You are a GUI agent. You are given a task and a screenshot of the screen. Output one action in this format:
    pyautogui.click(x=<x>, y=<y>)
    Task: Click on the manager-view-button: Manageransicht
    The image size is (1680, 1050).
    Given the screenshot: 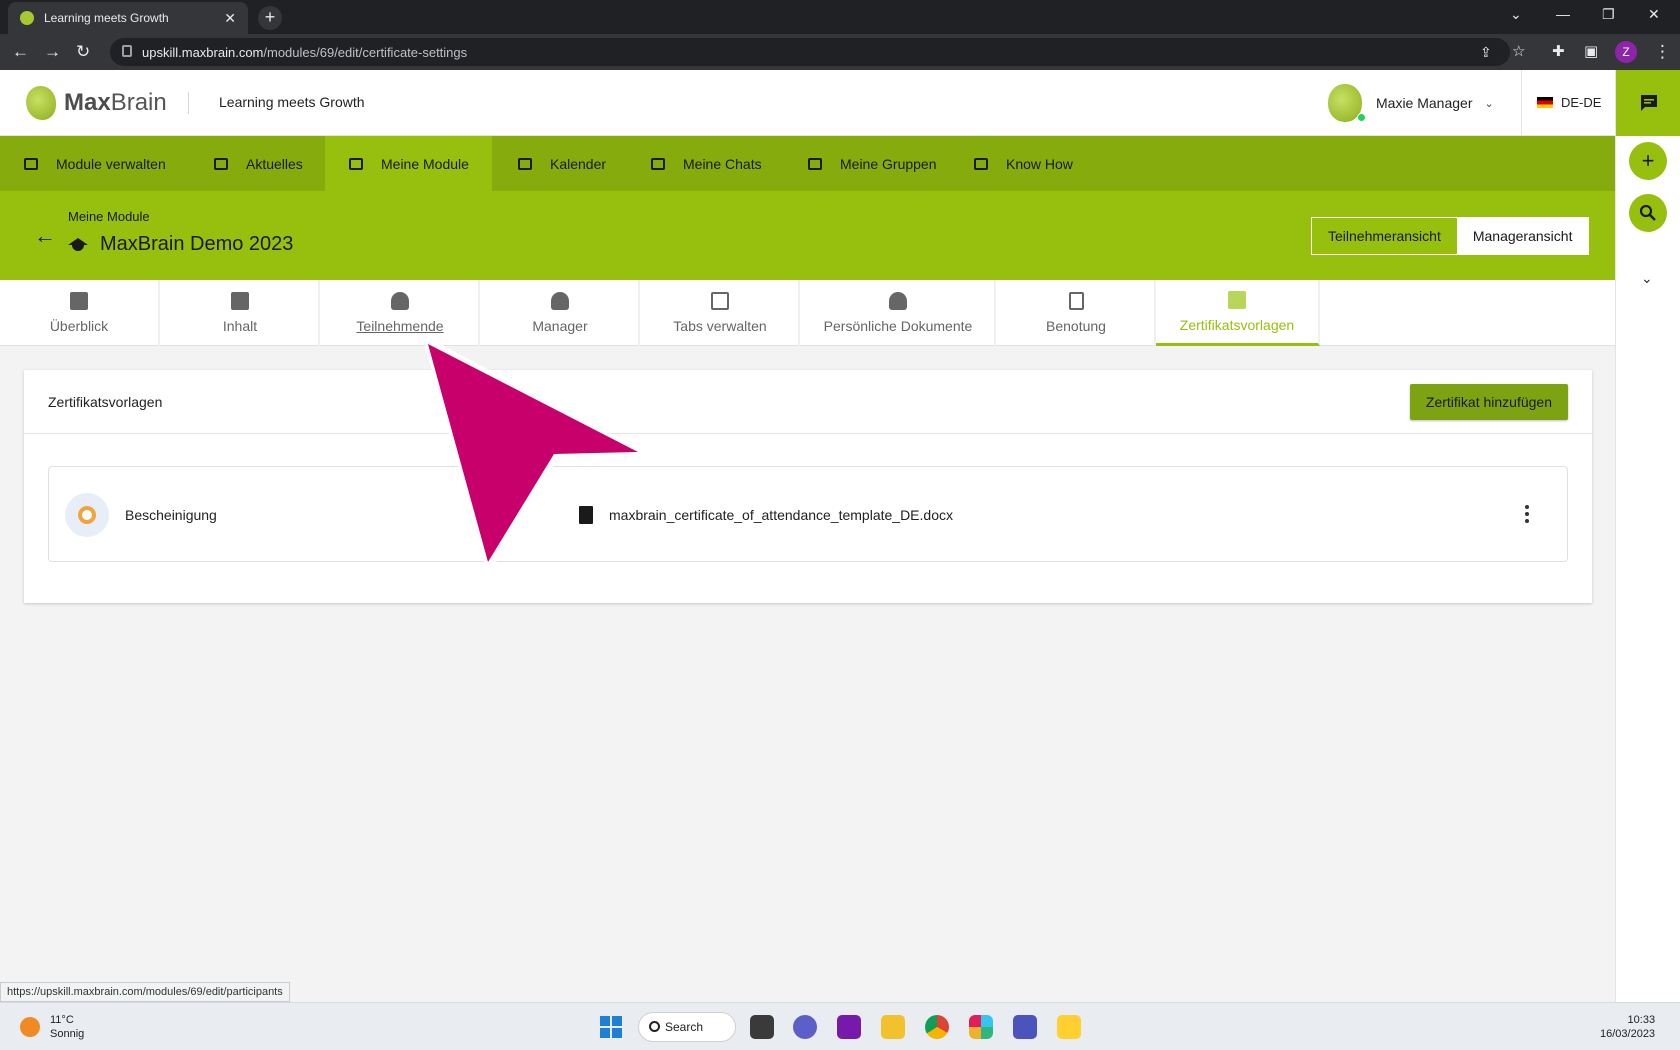 What is the action you would take?
    pyautogui.click(x=1522, y=236)
    